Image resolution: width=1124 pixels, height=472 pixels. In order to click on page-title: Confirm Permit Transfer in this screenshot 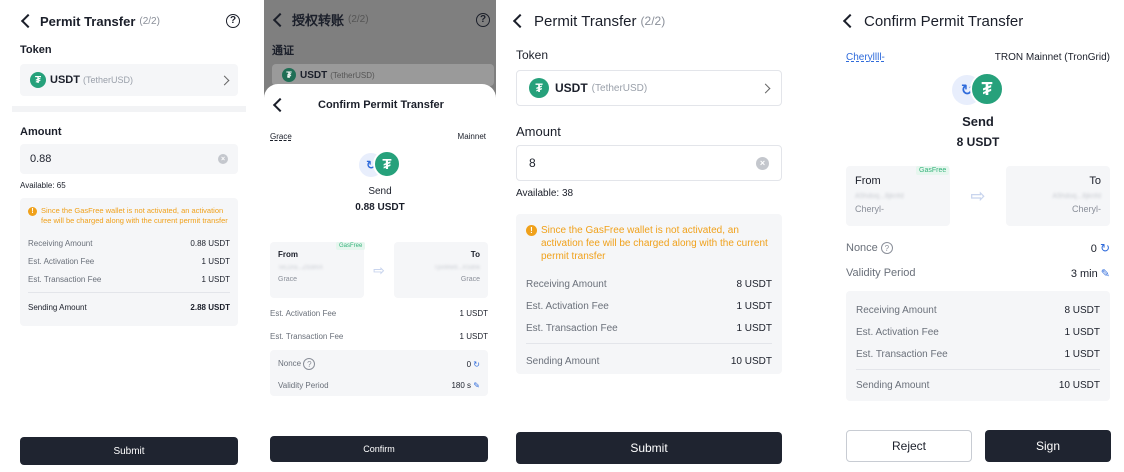, I will do `click(944, 21)`.